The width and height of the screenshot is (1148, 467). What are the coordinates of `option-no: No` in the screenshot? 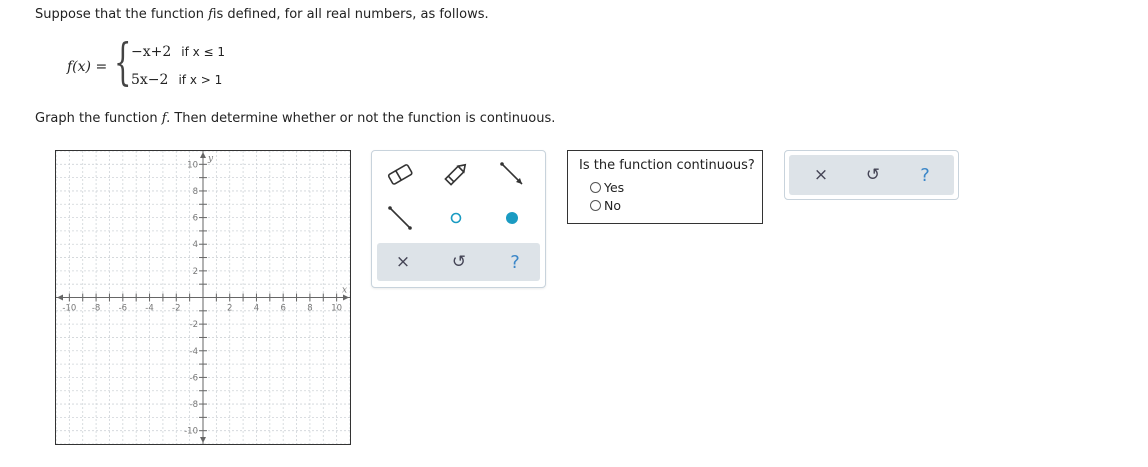 It's located at (605, 205).